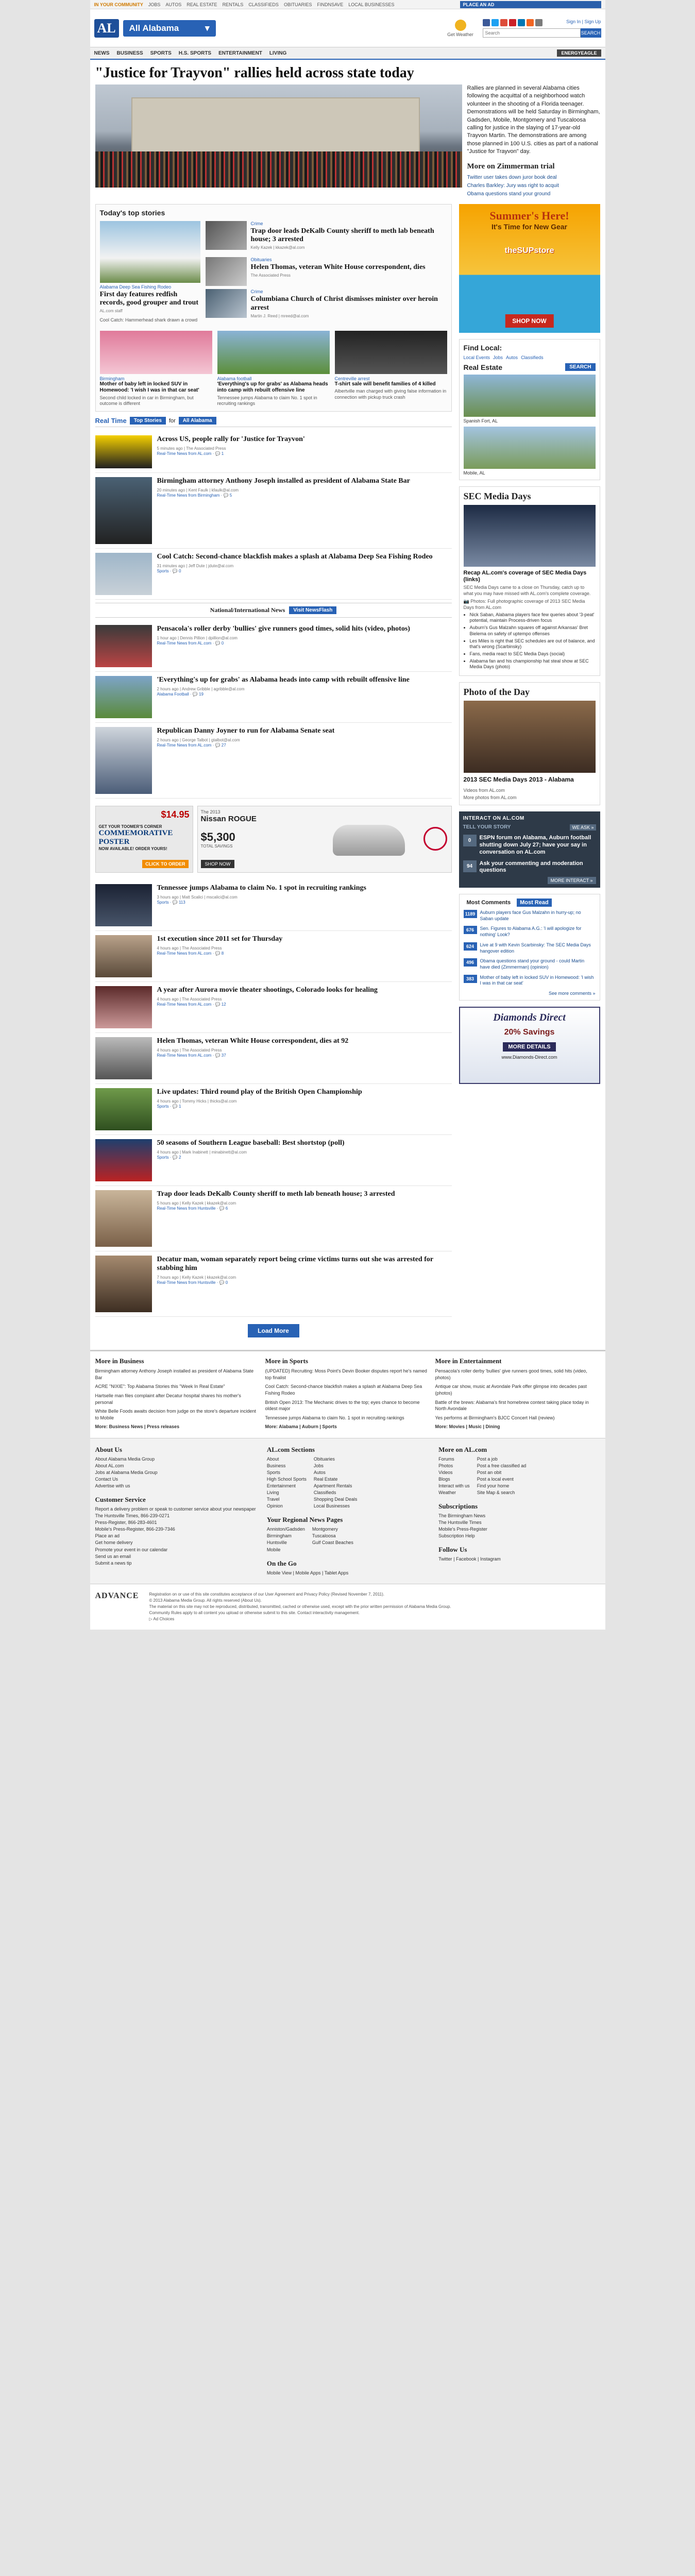 Image resolution: width=695 pixels, height=2576 pixels. Describe the element at coordinates (130, 53) in the screenshot. I see `nav-business: BUSINESS` at that location.